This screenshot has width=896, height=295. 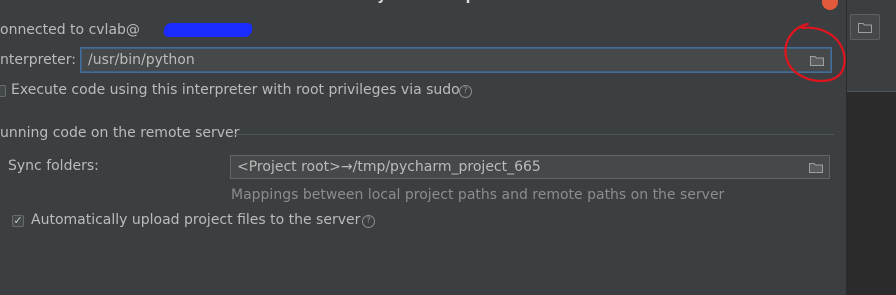 What do you see at coordinates (871, 91) in the screenshot?
I see `ide-divider` at bounding box center [871, 91].